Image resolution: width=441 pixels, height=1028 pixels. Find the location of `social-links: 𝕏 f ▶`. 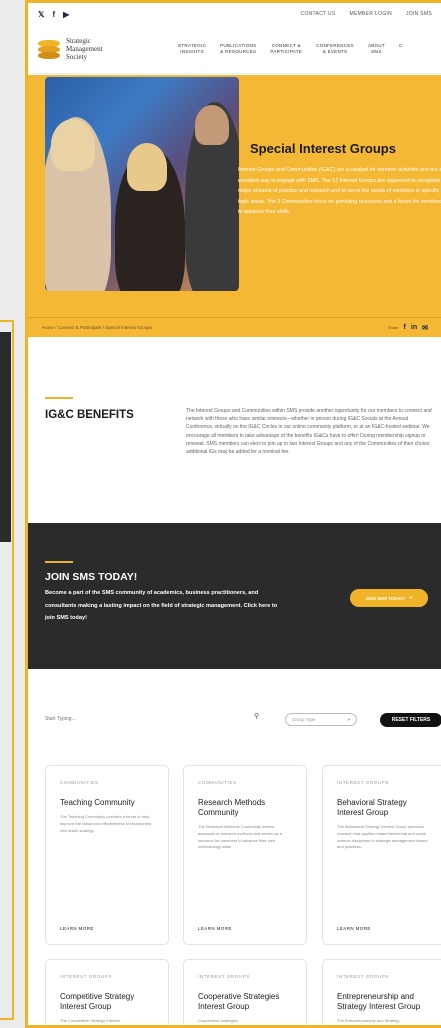

social-links: 𝕏 f ▶ is located at coordinates (53, 14).